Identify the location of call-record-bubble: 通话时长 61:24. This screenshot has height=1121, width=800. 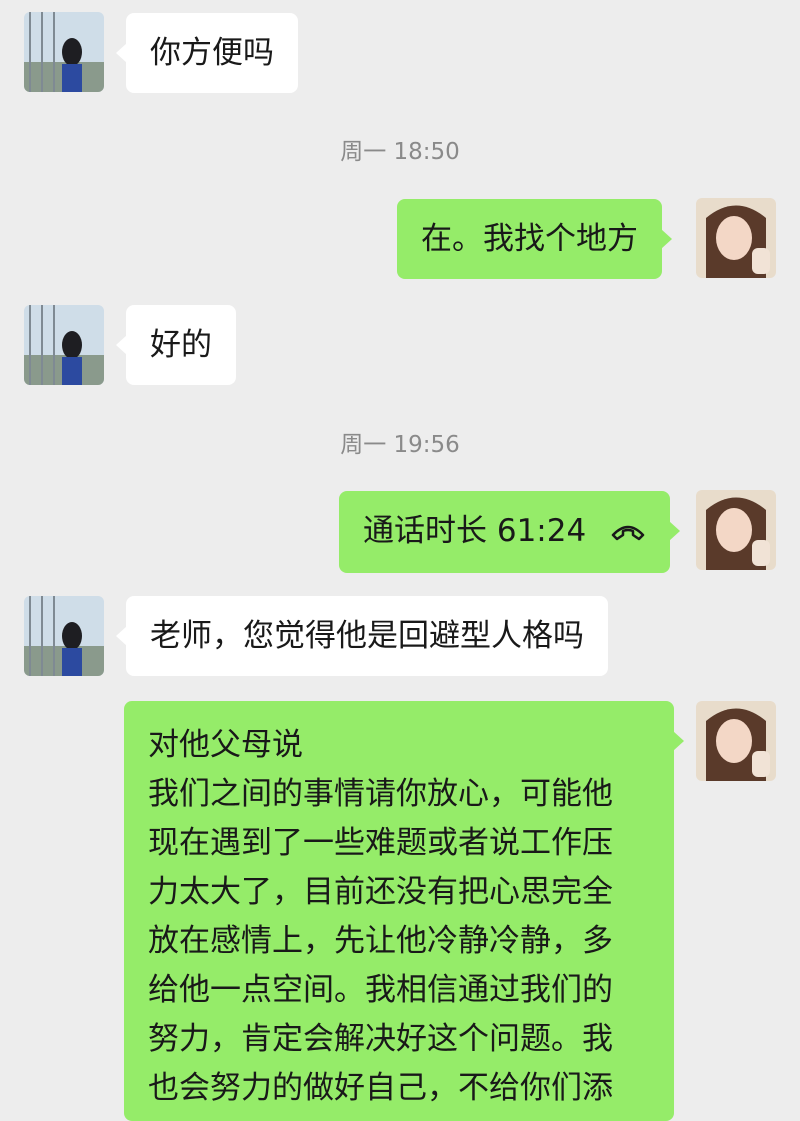
(510, 532).